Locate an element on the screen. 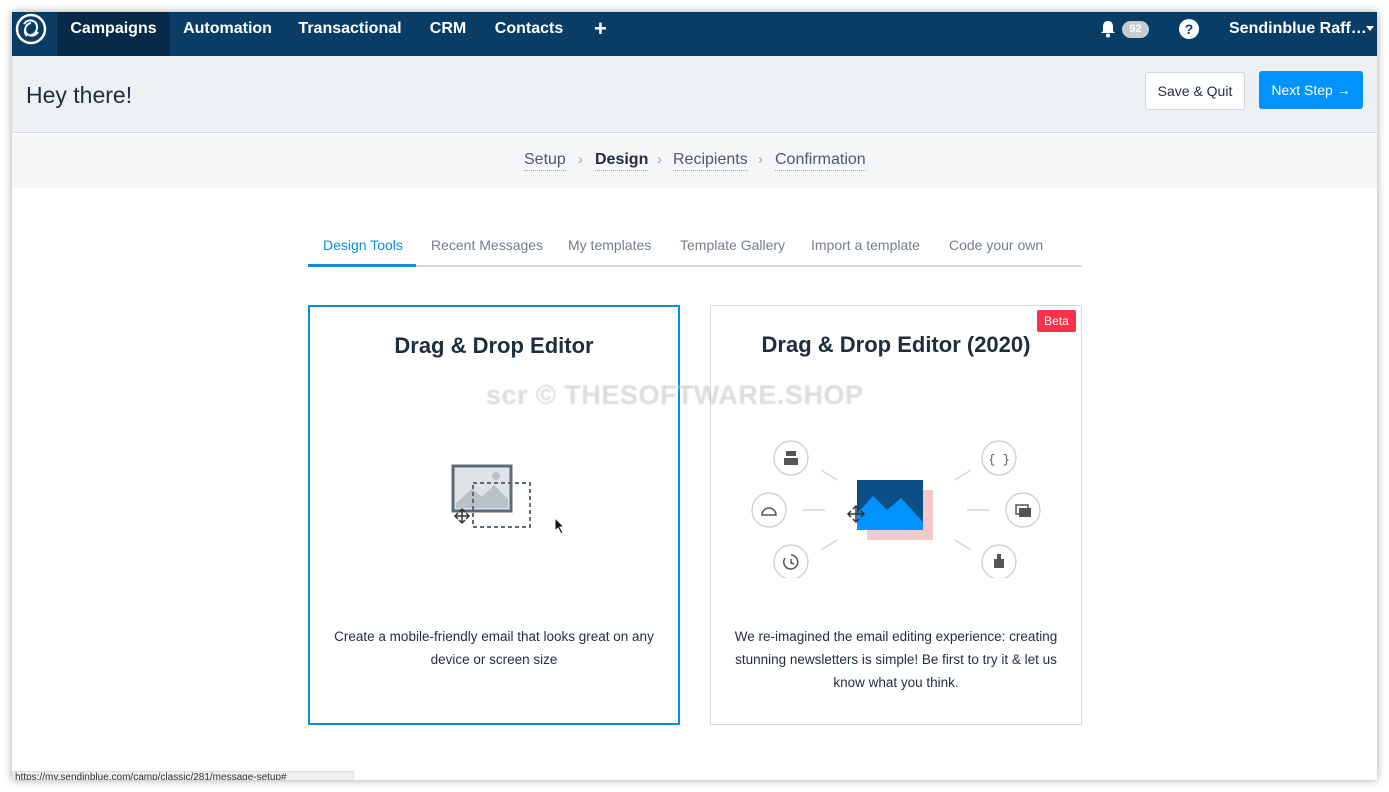 This screenshot has height=792, width=1389. save-and-quit-button: Save & Quit is located at coordinates (1195, 91).